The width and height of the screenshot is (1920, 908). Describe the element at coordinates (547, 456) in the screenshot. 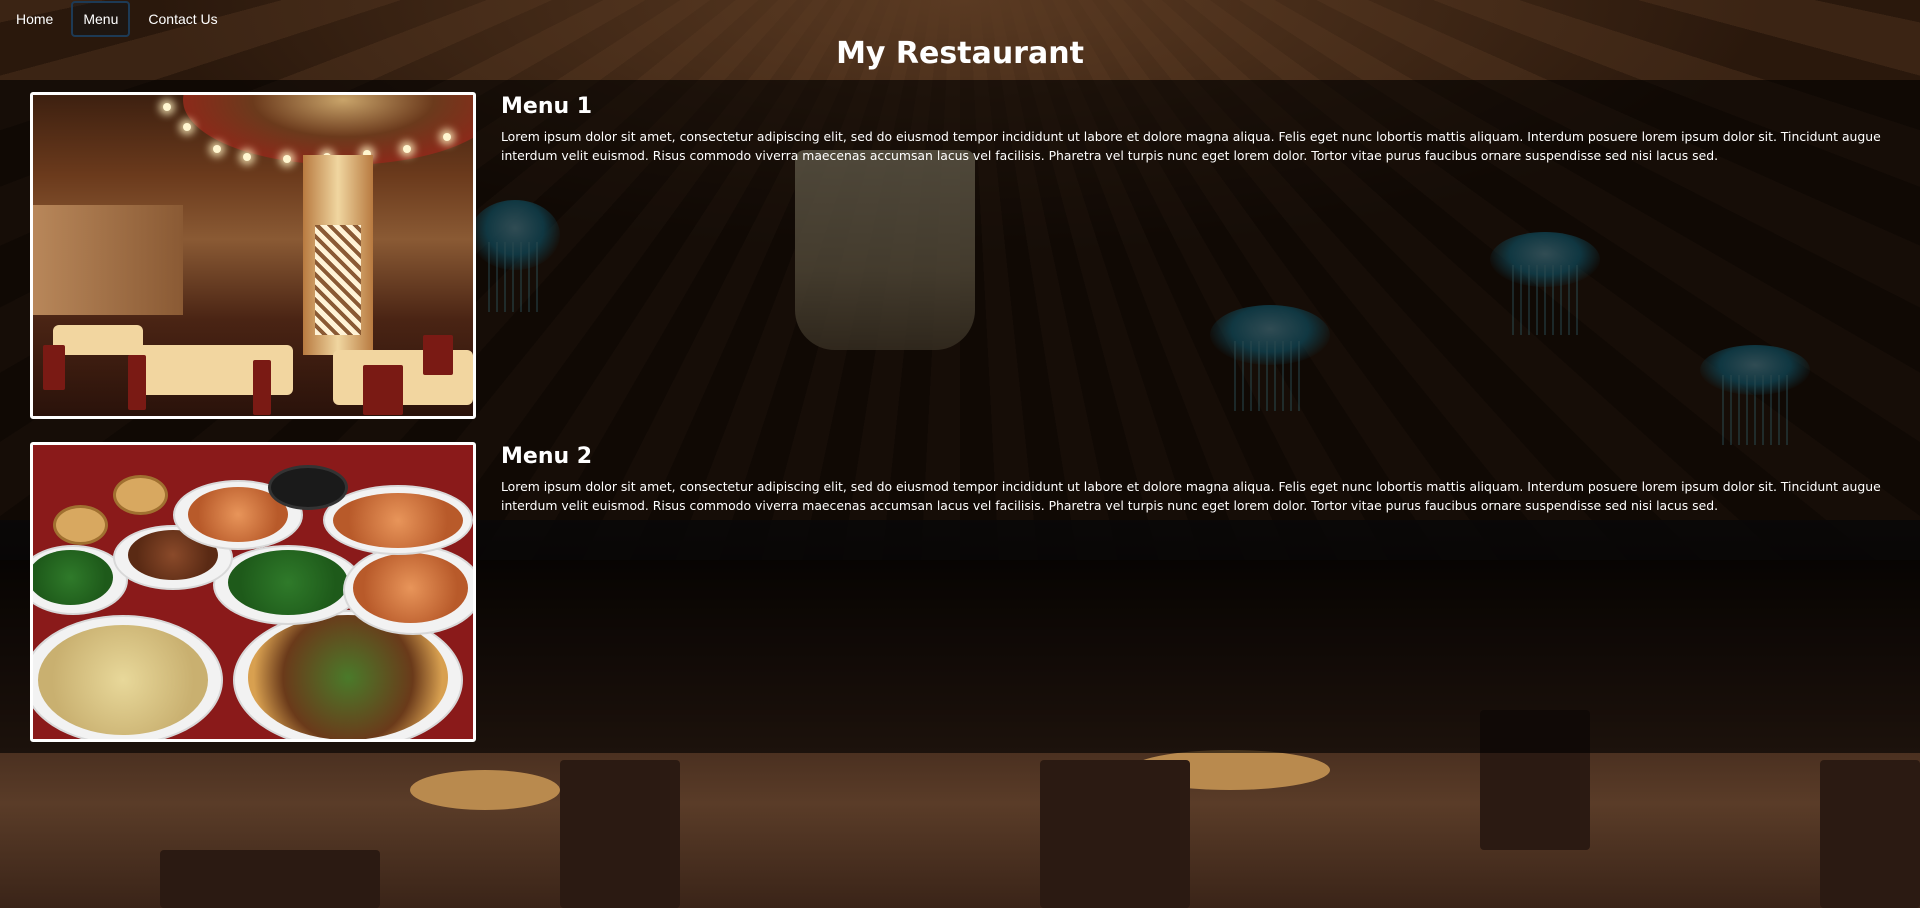

I see `menu-heading: Menu 2` at that location.